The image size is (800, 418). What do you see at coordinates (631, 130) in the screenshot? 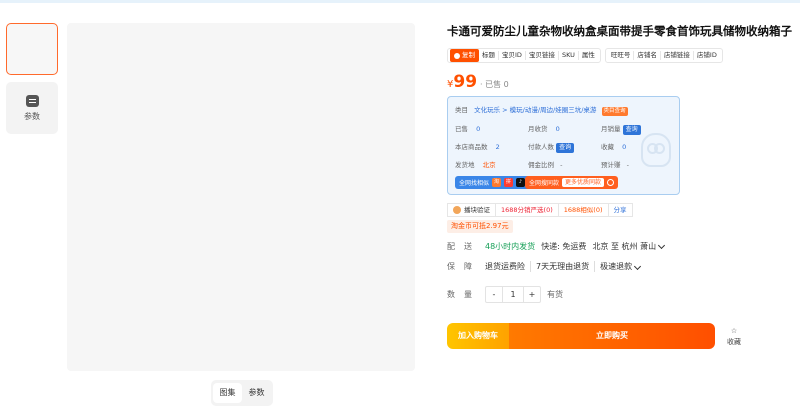
I see `monthly-sales-query-button: 查询` at bounding box center [631, 130].